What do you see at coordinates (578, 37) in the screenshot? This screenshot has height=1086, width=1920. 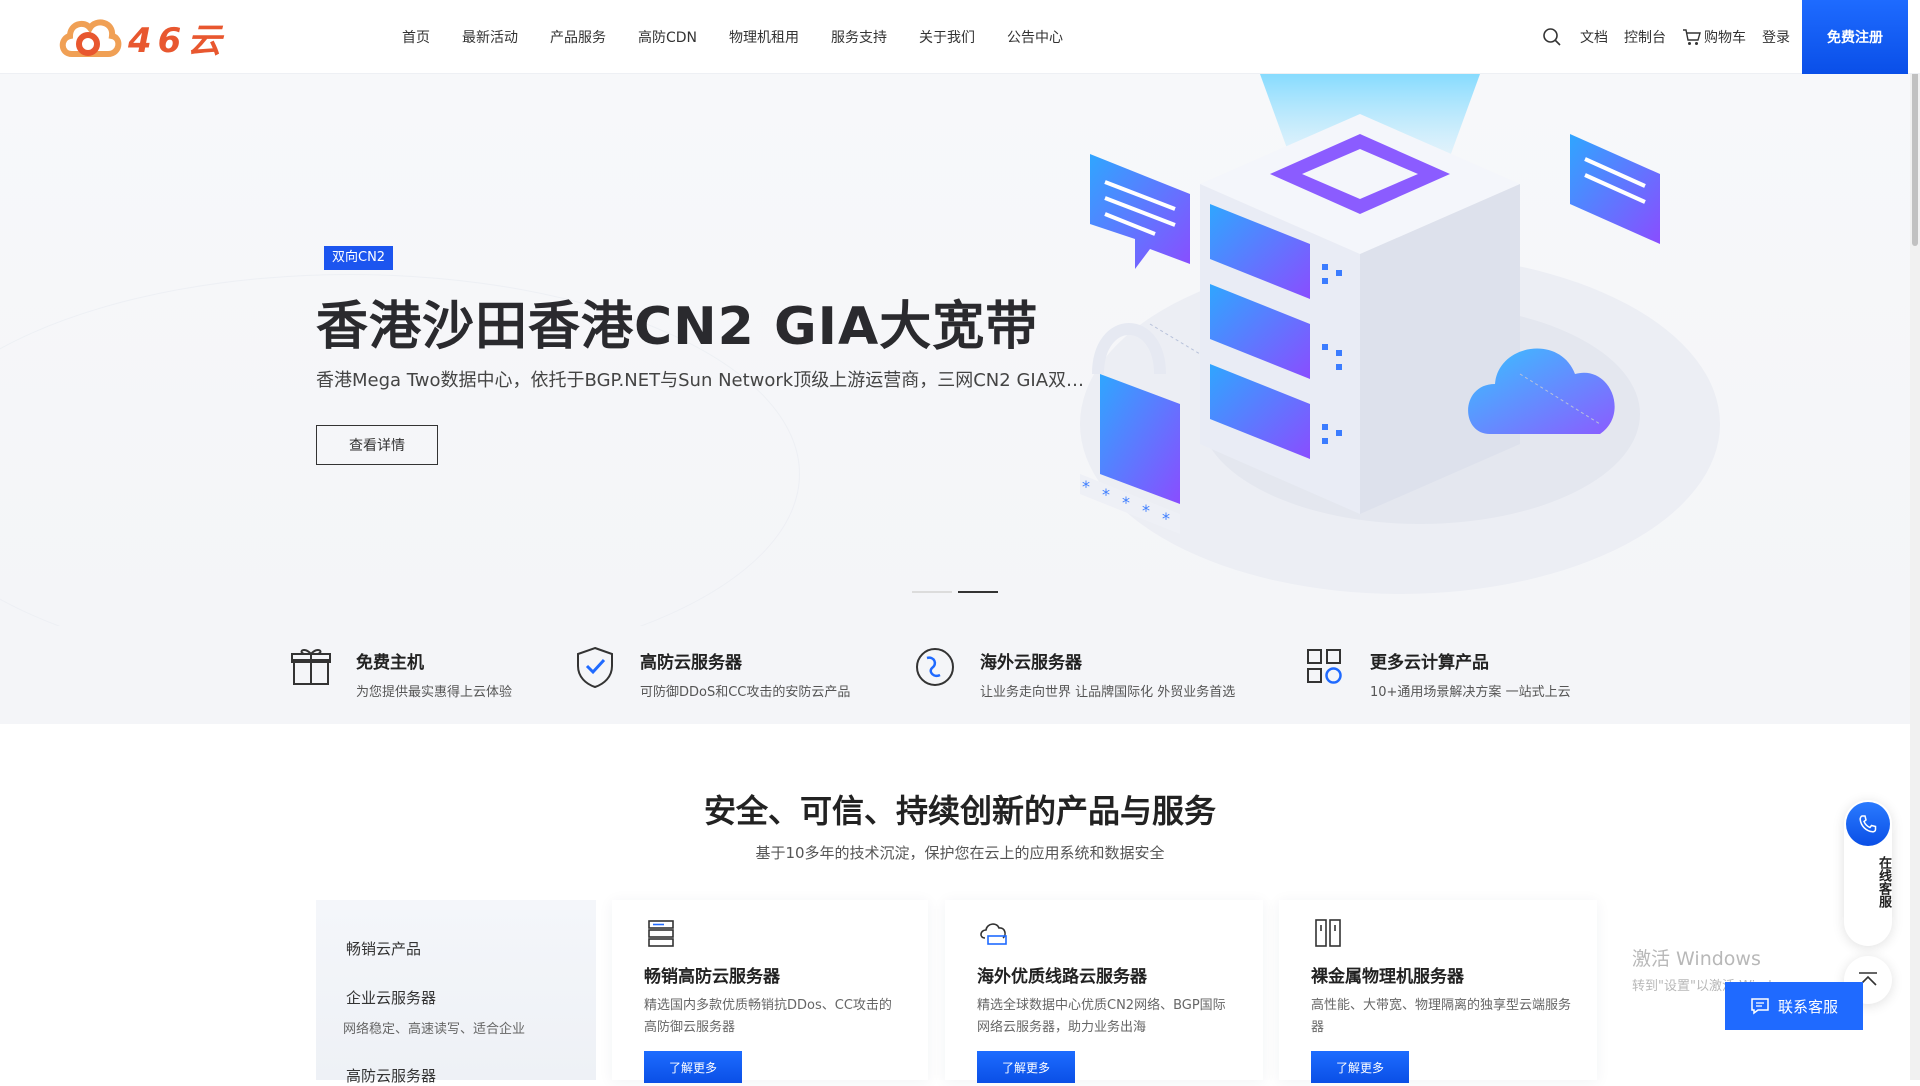 I see `nav-products: 产品服务` at bounding box center [578, 37].